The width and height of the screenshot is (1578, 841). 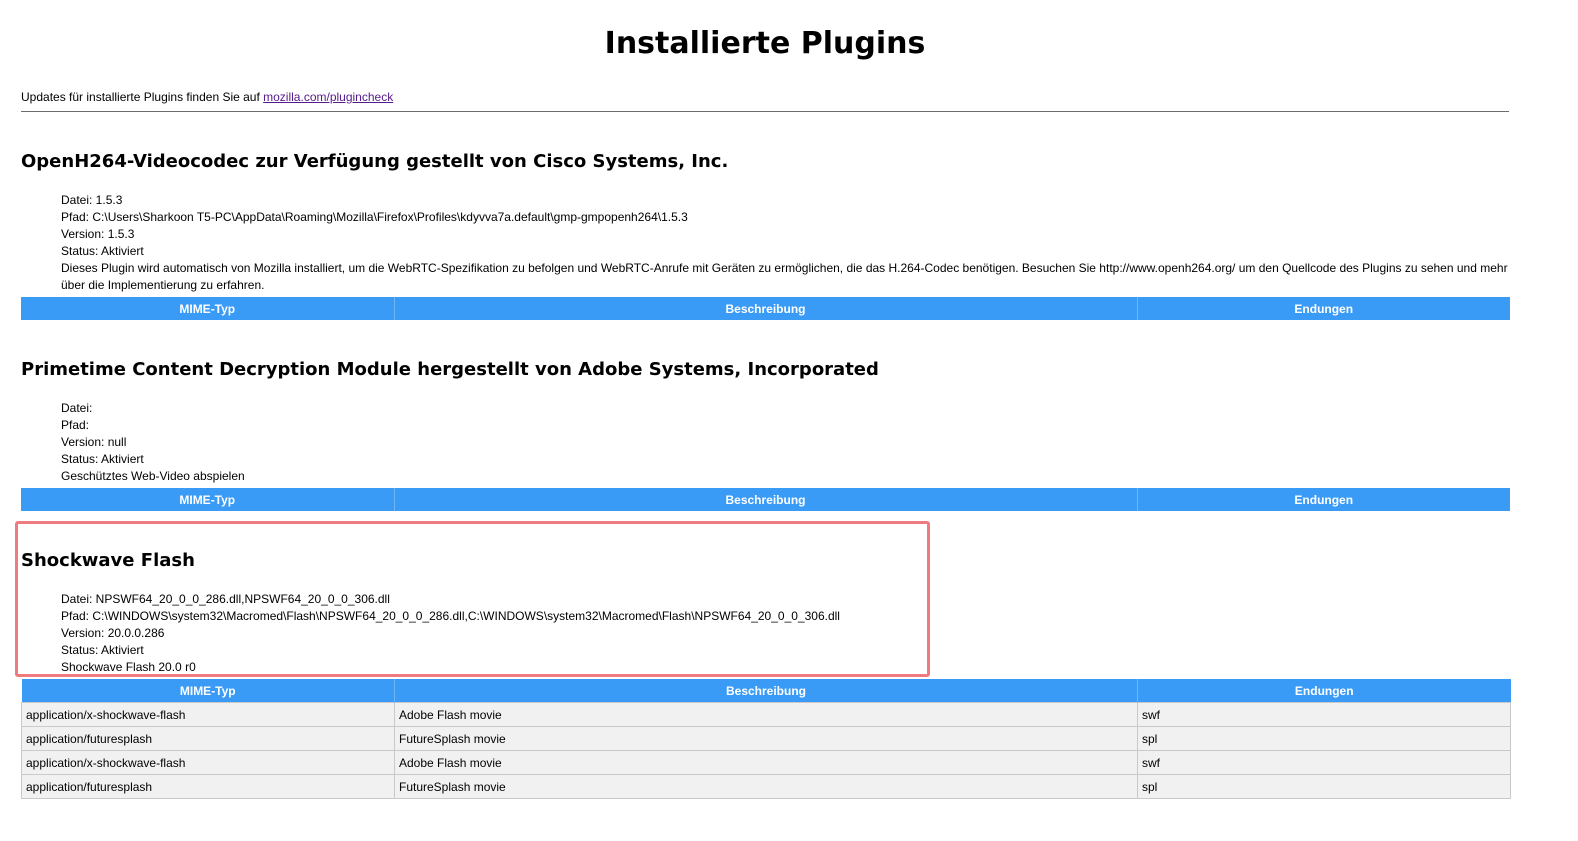 What do you see at coordinates (92, 200) in the screenshot?
I see `plugin-file: Datei: 1.5.3` at bounding box center [92, 200].